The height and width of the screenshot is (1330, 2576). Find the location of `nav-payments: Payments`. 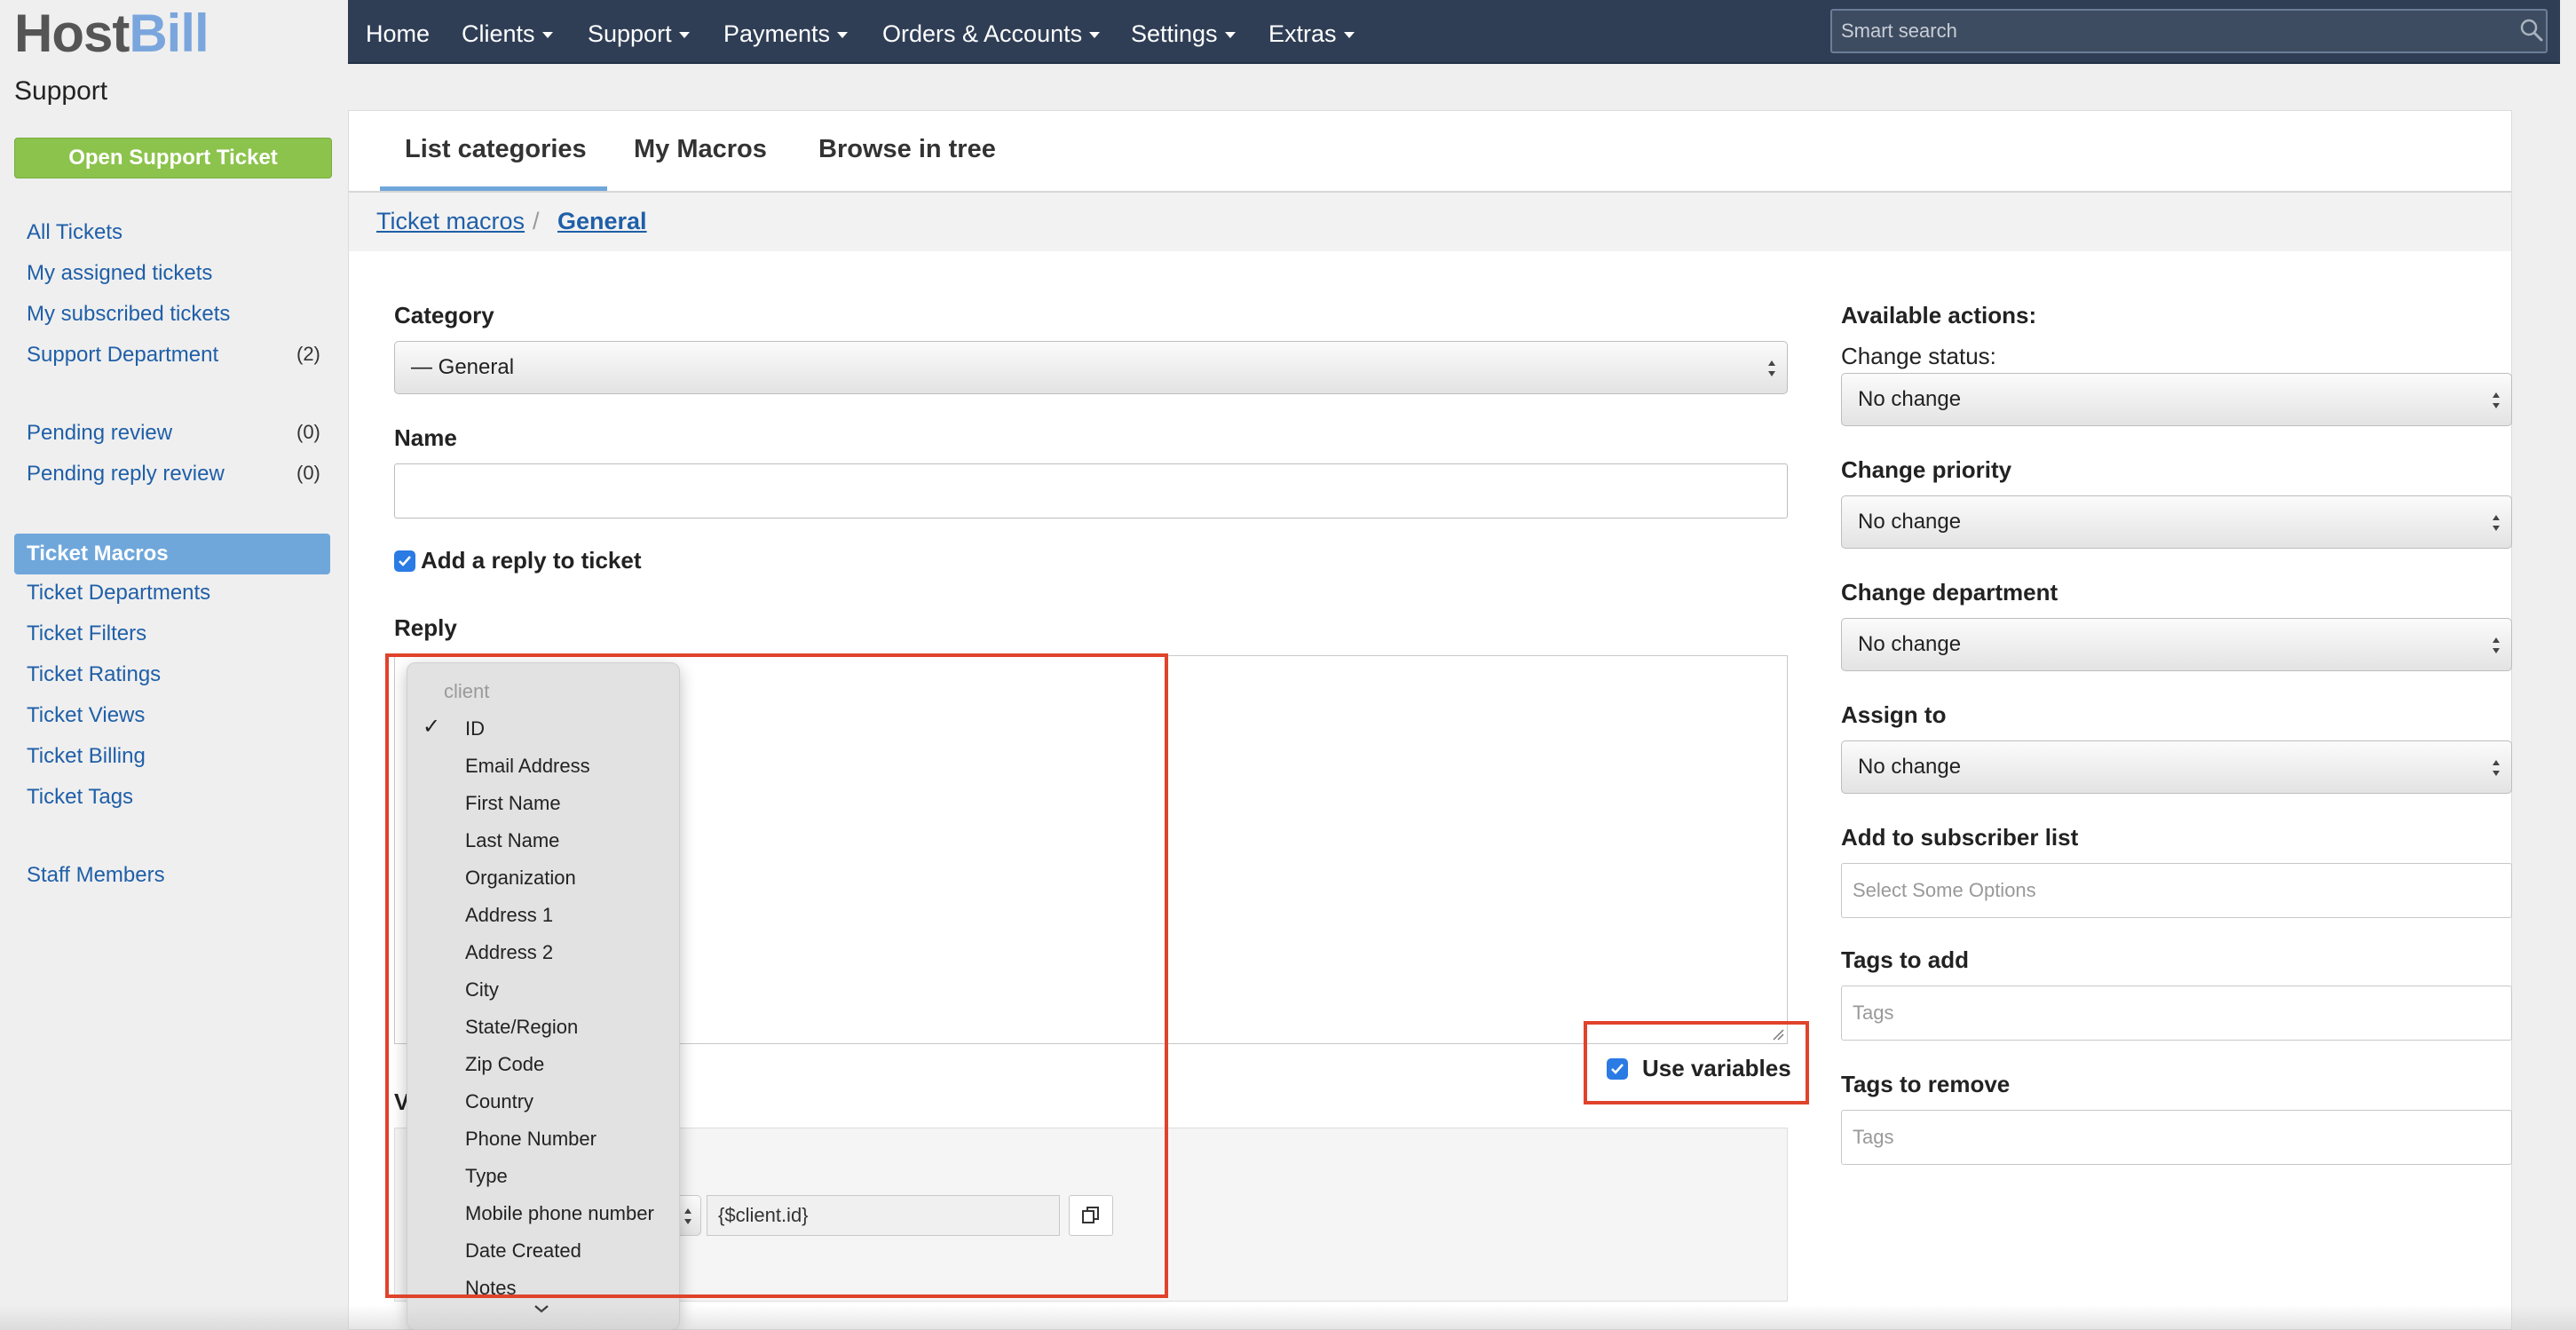

nav-payments: Payments is located at coordinates (786, 32).